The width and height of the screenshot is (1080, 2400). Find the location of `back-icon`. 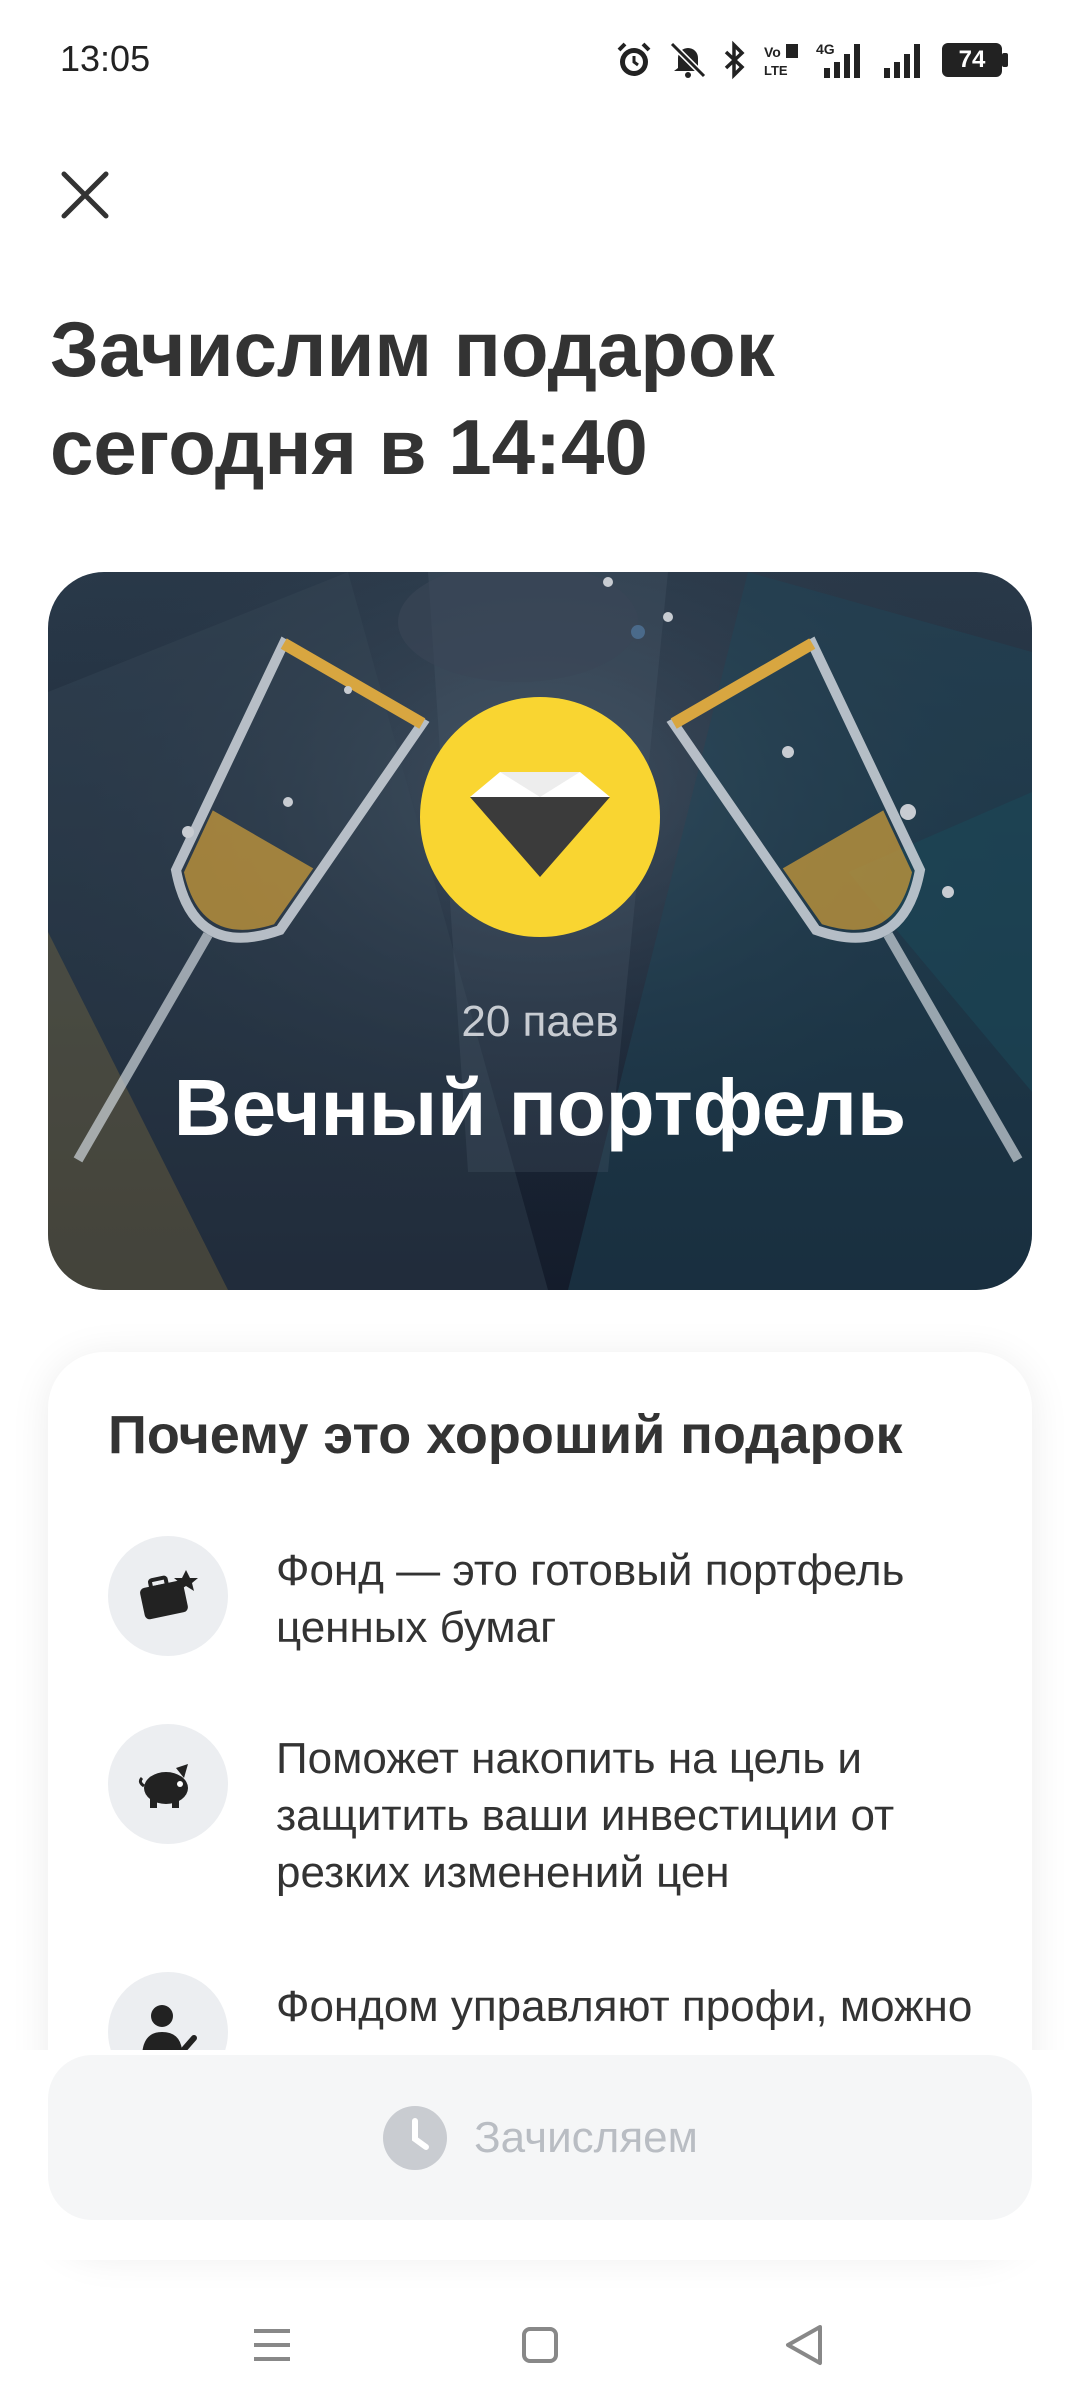

back-icon is located at coordinates (804, 2345).